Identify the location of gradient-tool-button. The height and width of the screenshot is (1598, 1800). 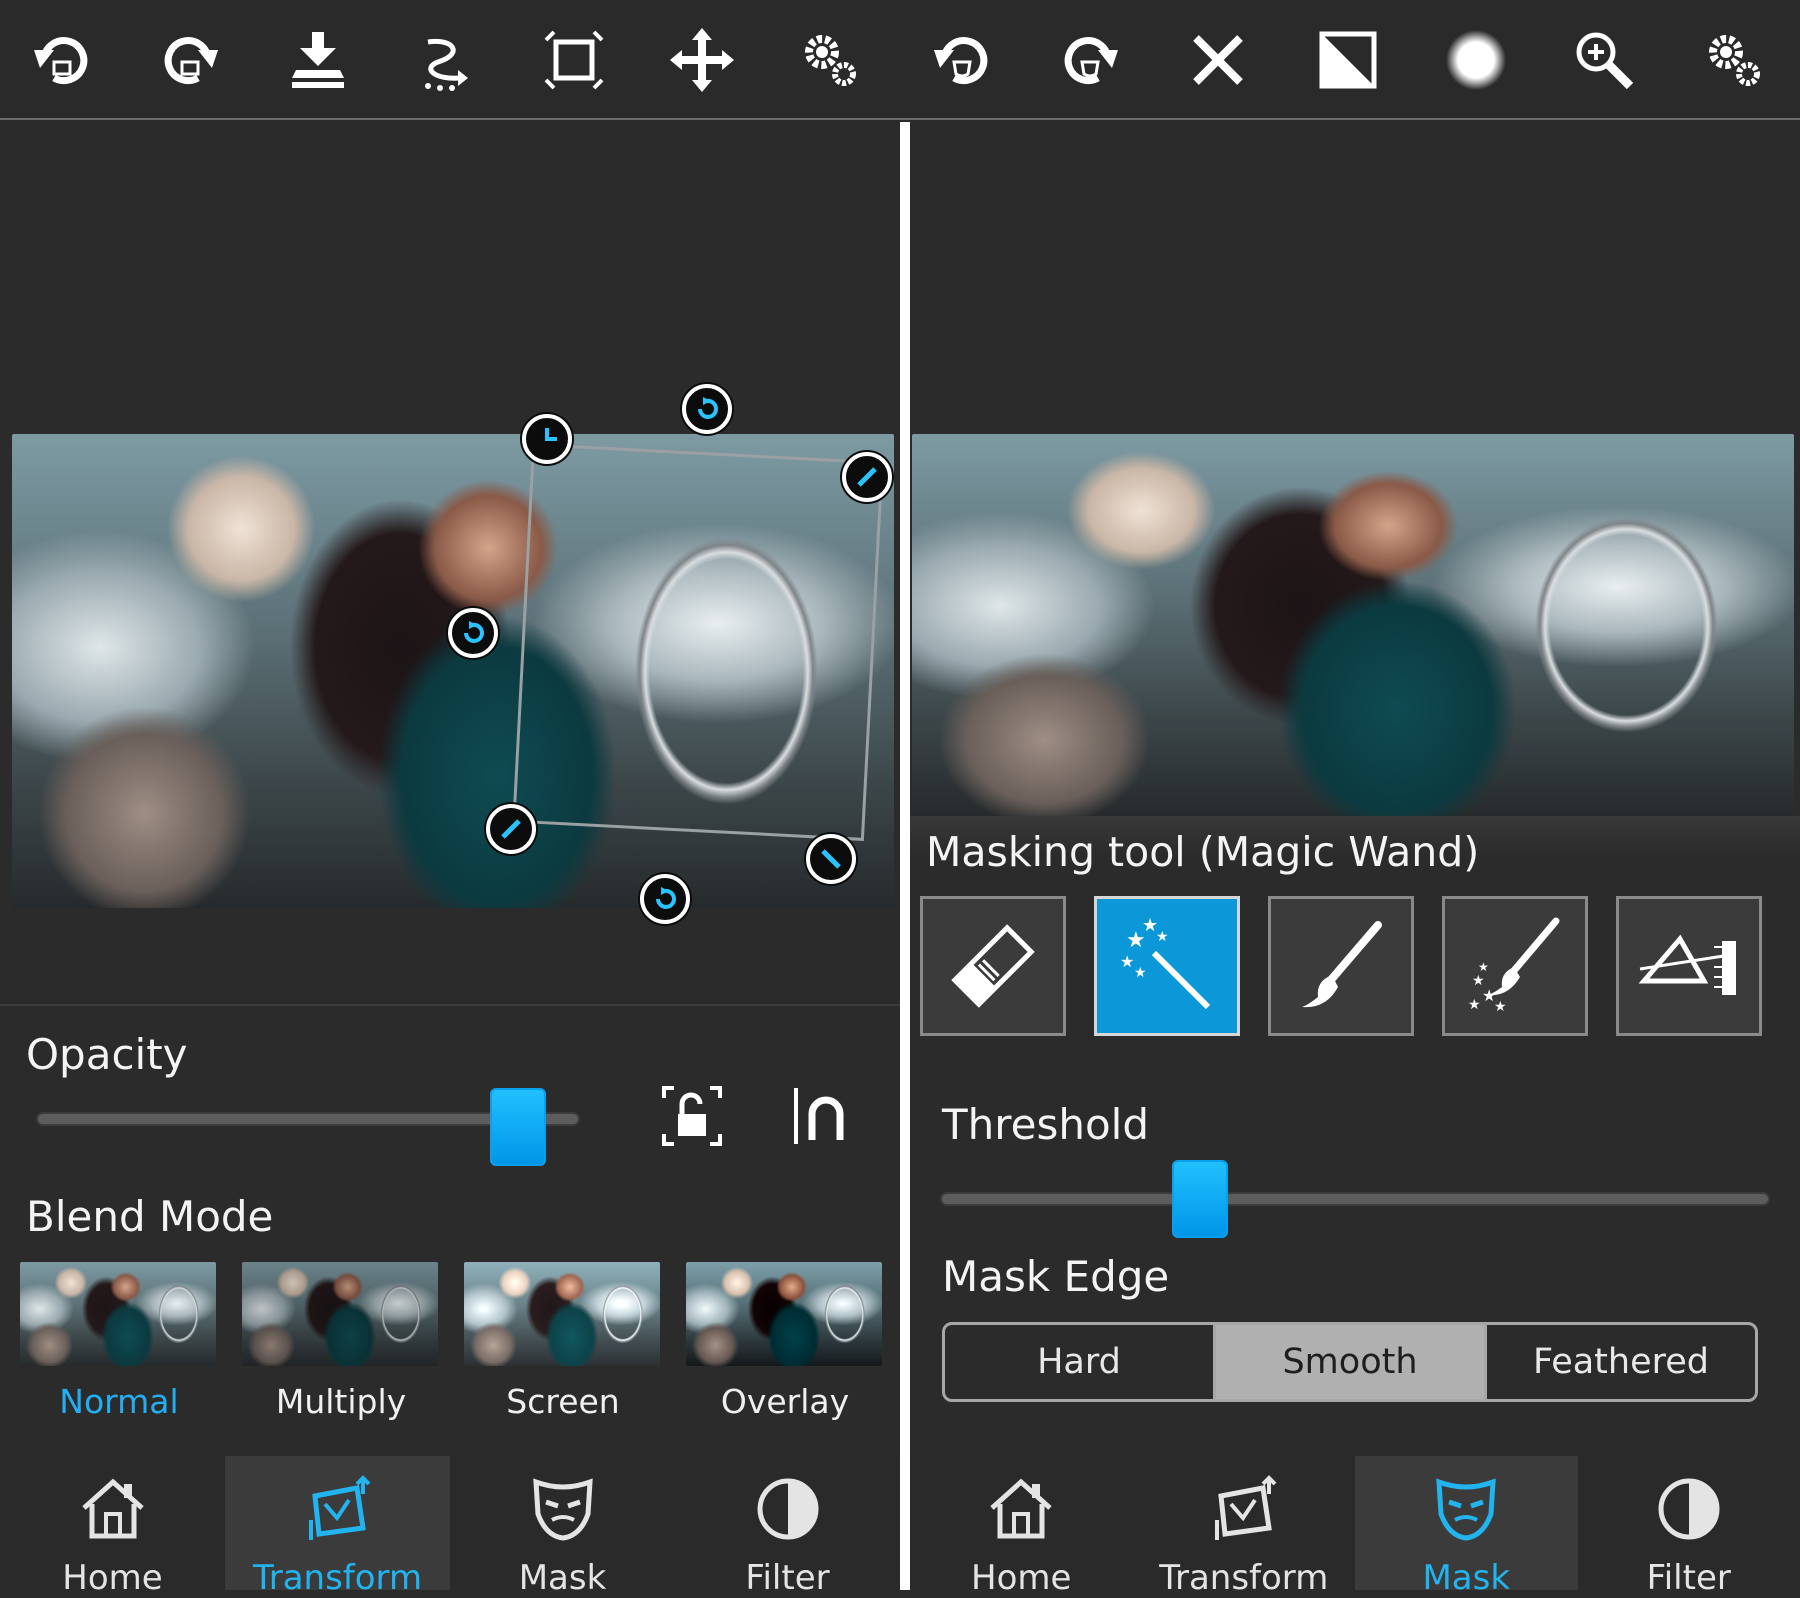
(1689, 966).